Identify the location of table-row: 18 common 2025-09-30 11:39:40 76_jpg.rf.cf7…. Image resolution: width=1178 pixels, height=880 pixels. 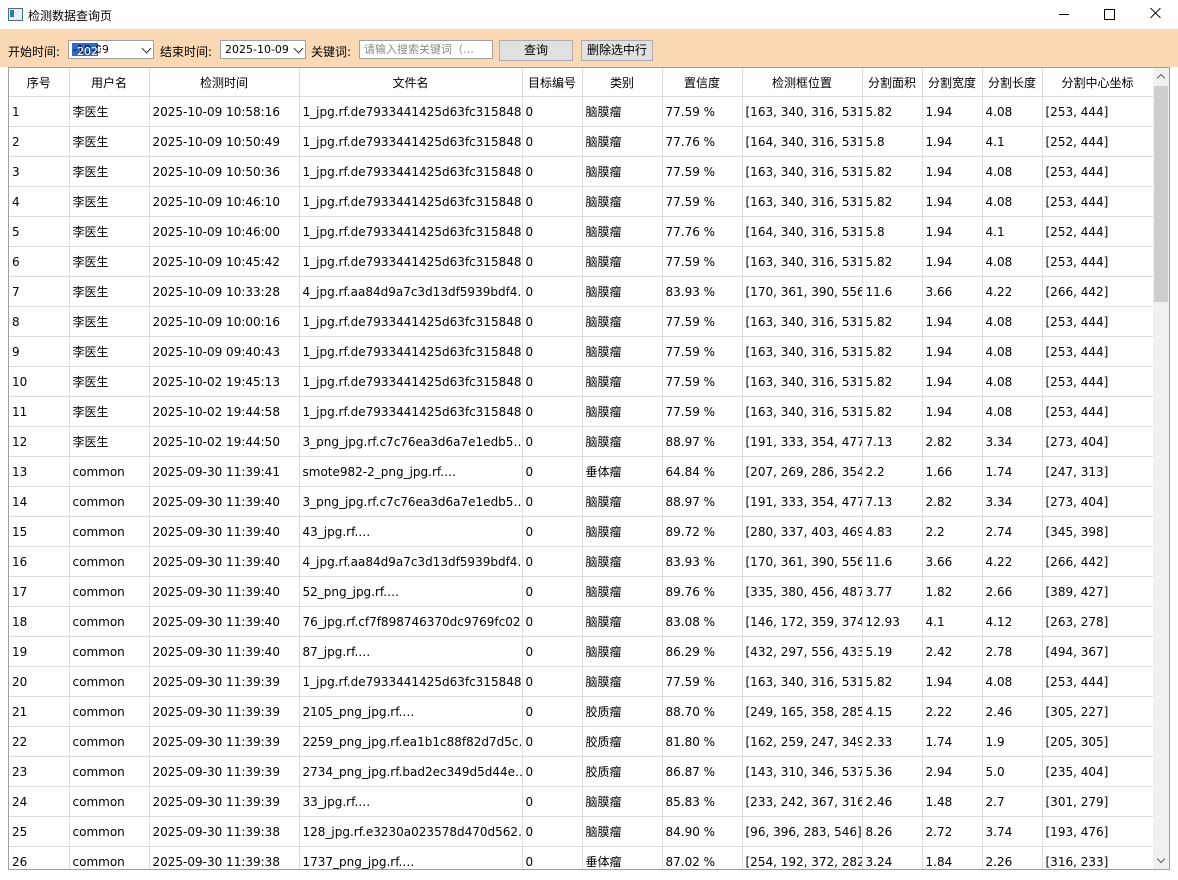
(581, 621).